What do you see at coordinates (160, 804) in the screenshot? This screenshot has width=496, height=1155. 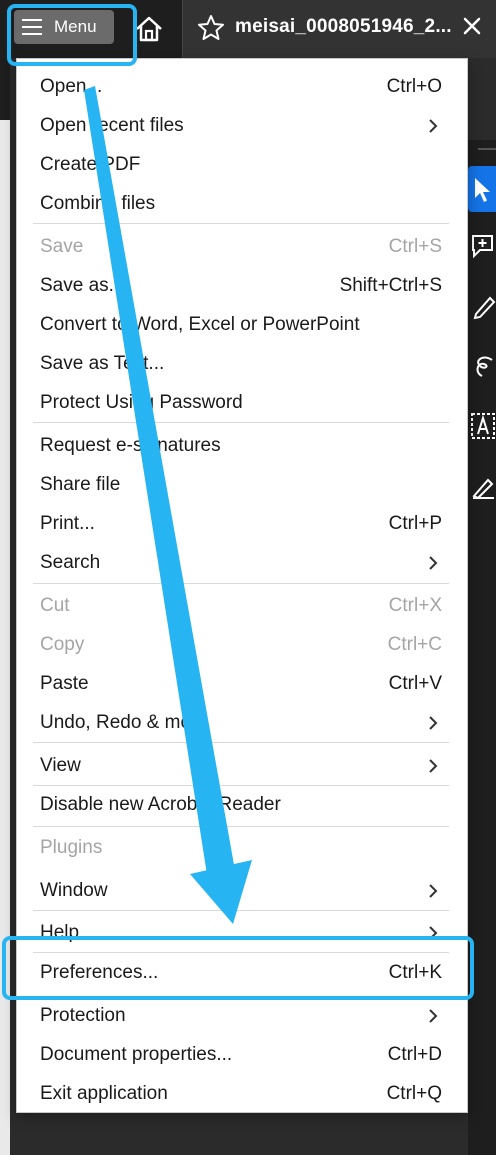 I see `menu-item-label: Disable new Acrobat Reader` at bounding box center [160, 804].